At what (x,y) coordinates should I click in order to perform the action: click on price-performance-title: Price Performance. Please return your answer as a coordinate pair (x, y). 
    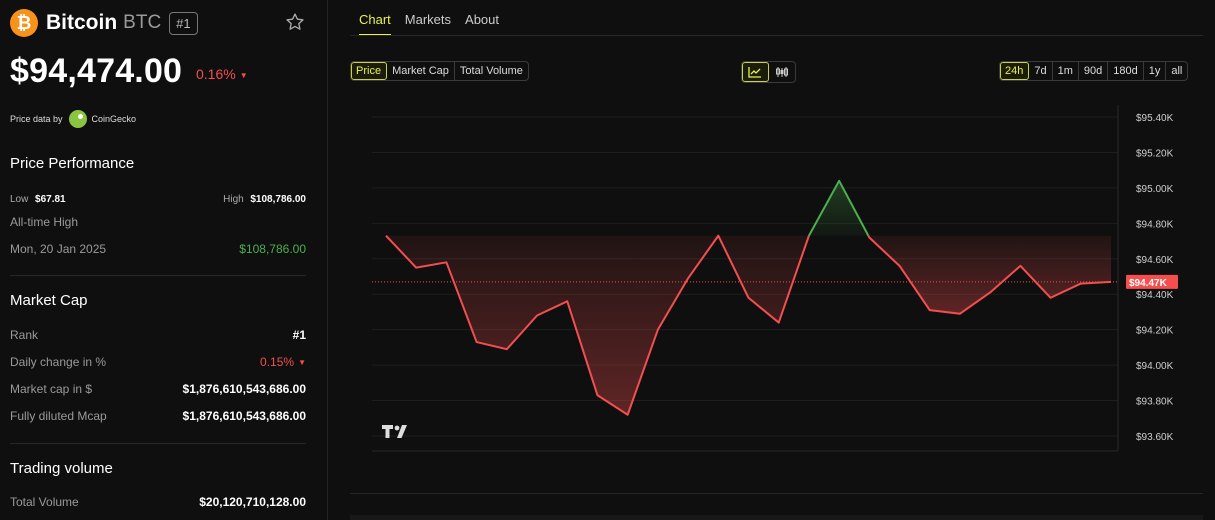
    Looking at the image, I should click on (72, 163).